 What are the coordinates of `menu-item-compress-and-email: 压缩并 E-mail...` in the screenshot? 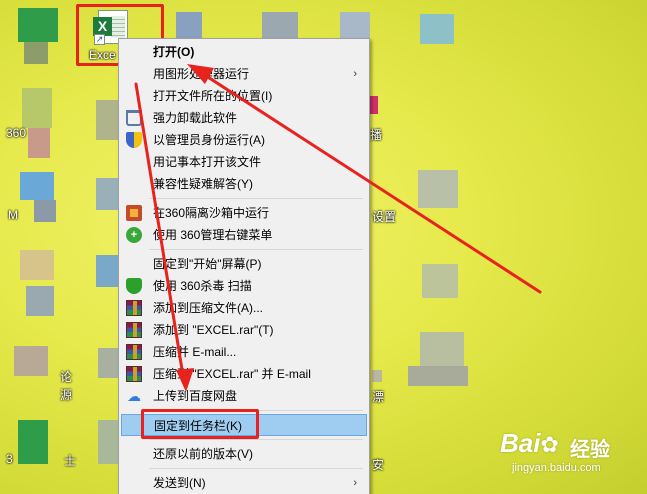 It's located at (244, 352).